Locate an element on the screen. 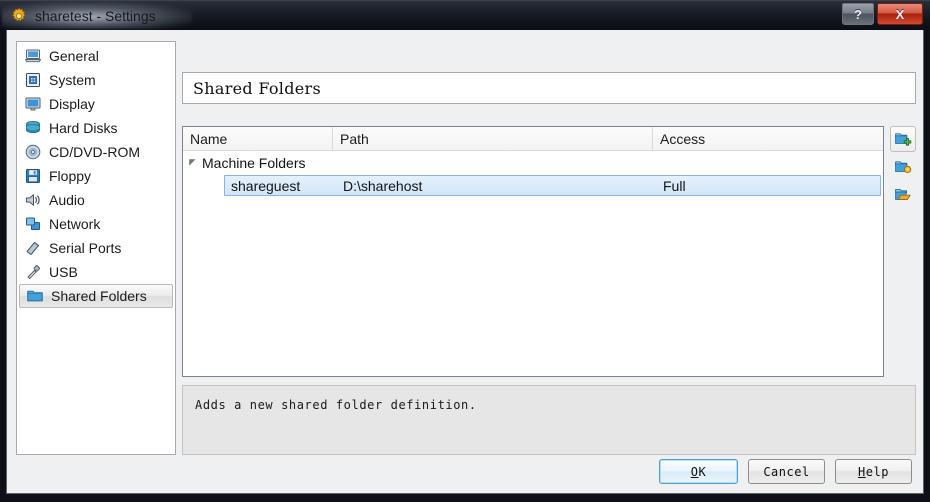  shared-folders-toolbar is located at coordinates (903, 168).